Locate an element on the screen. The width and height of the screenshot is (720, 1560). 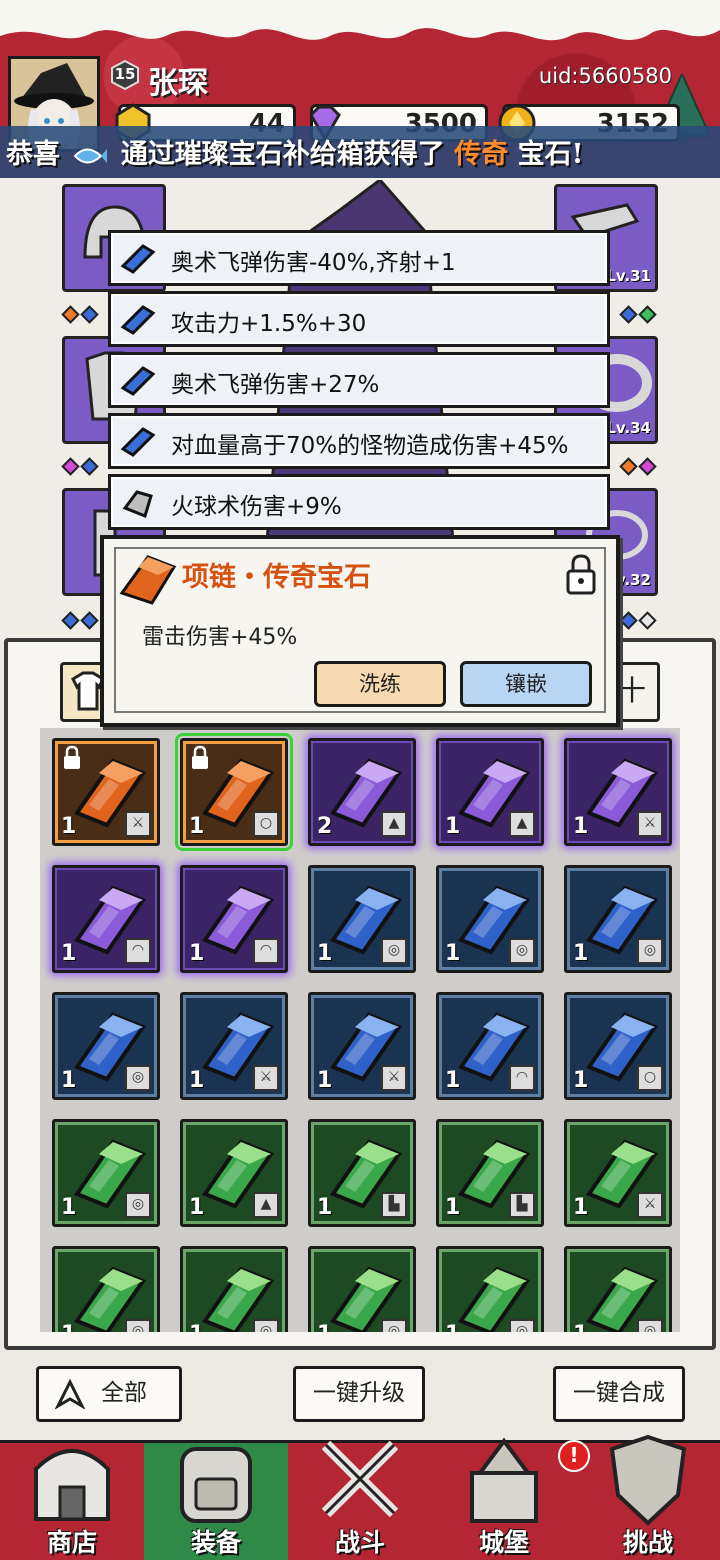
affix-line: 对血量高于70%的怪物造成伤害+45% is located at coordinates (359, 441).